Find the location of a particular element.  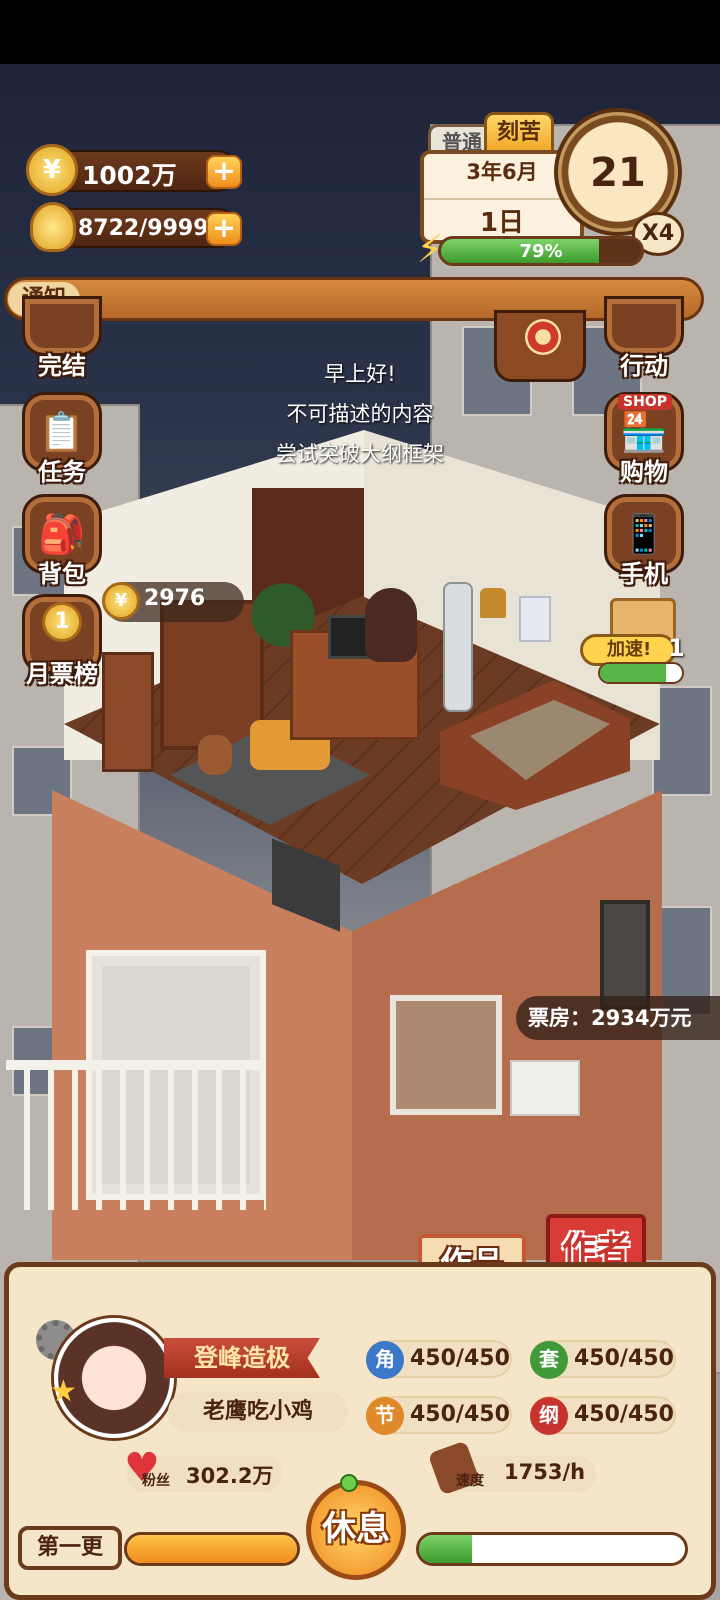

speed-counter: 速度 1753/h is located at coordinates (511, 1468).